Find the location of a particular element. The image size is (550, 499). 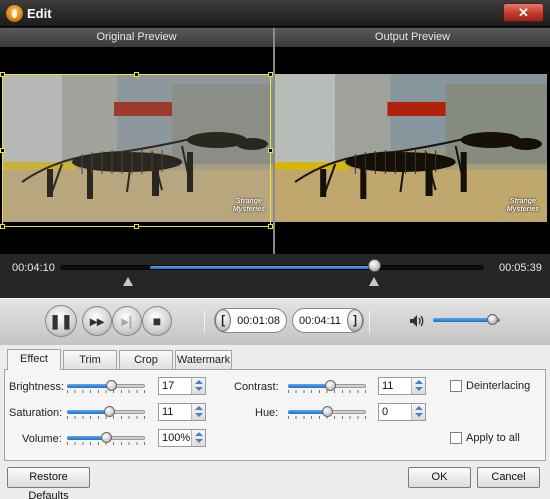

title-bar: Edit ✕ is located at coordinates (275, 13).